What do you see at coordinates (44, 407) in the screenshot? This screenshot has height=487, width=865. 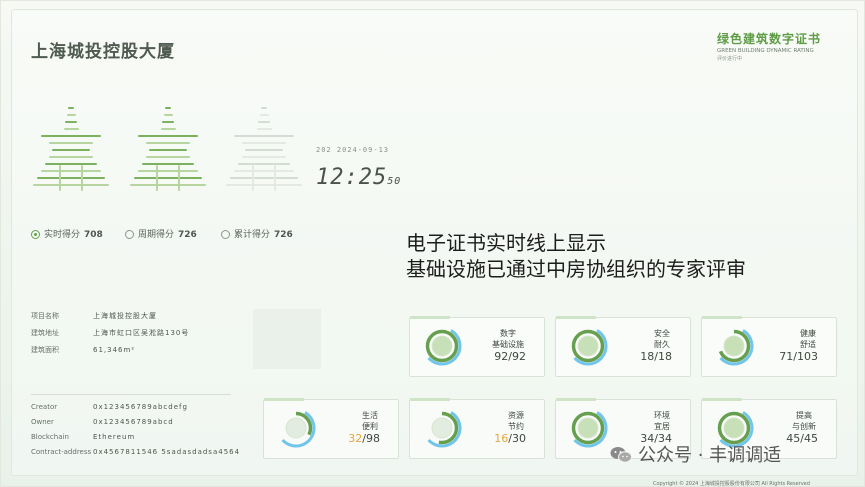 I see `chain-key: Creator` at bounding box center [44, 407].